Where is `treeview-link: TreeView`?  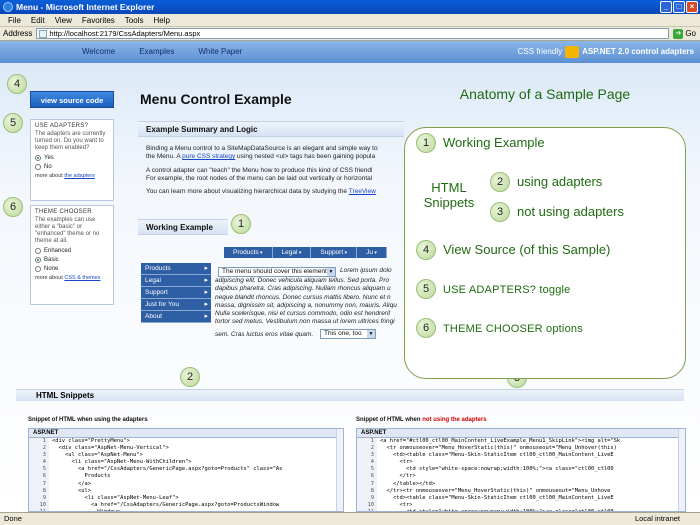 treeview-link: TreeView is located at coordinates (362, 191).